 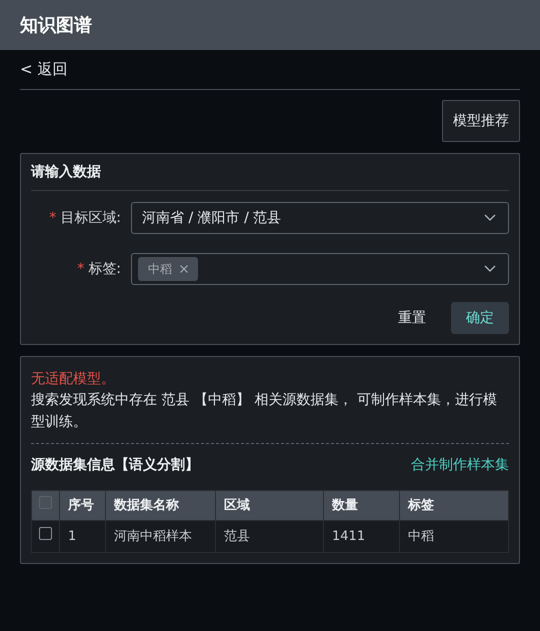 I want to click on region-select: 河南省 / 濮阳市 / 范县, so click(x=320, y=218).